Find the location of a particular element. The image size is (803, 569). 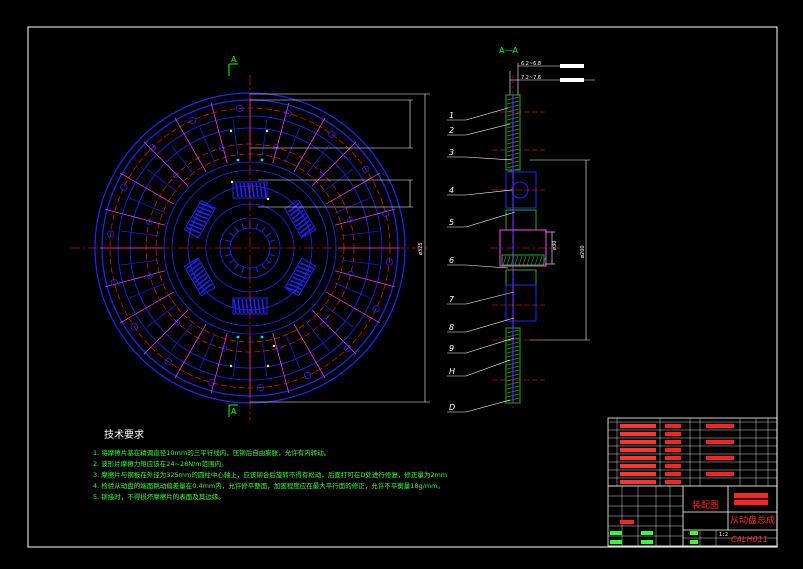

inner-rivet is located at coordinates (278, 348).